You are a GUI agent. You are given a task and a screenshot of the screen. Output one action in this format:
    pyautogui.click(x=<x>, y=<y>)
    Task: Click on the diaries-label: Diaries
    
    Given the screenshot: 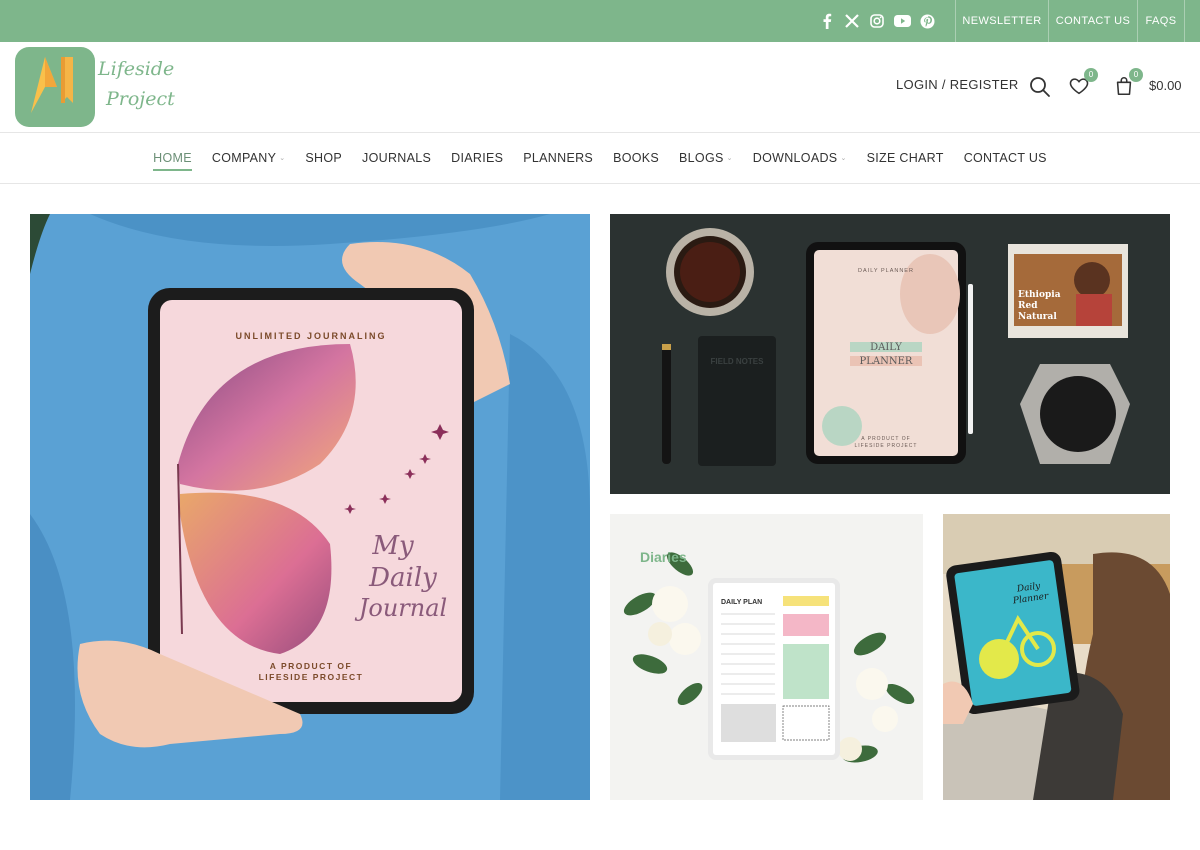 What is the action you would take?
    pyautogui.click(x=663, y=557)
    